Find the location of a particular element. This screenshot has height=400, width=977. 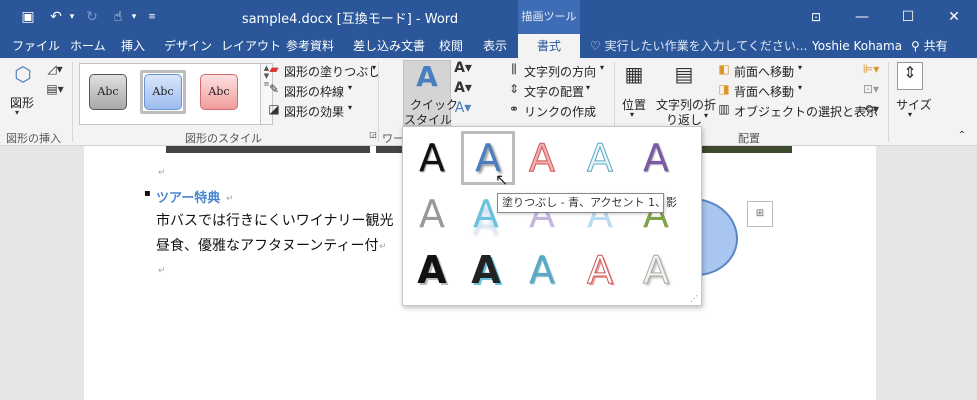

bring-forward-icon: ◧ is located at coordinates (724, 69).